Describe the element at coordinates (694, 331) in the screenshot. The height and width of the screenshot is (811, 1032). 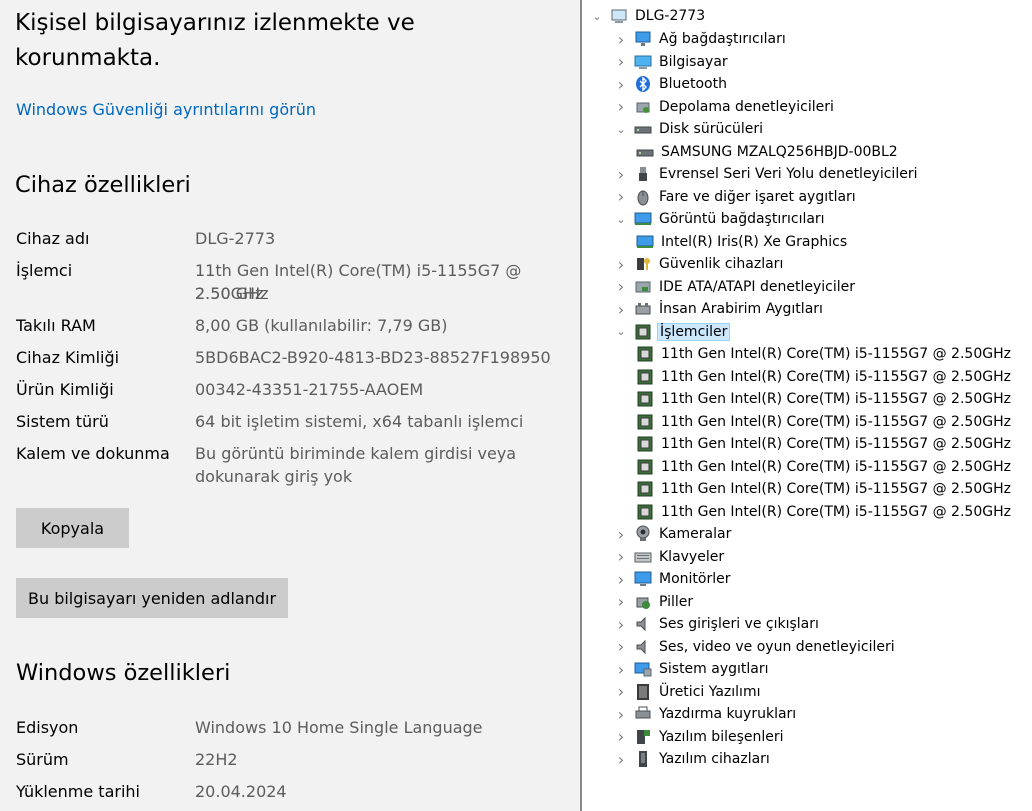
I see `tree-item-label: İşlemciler` at that location.